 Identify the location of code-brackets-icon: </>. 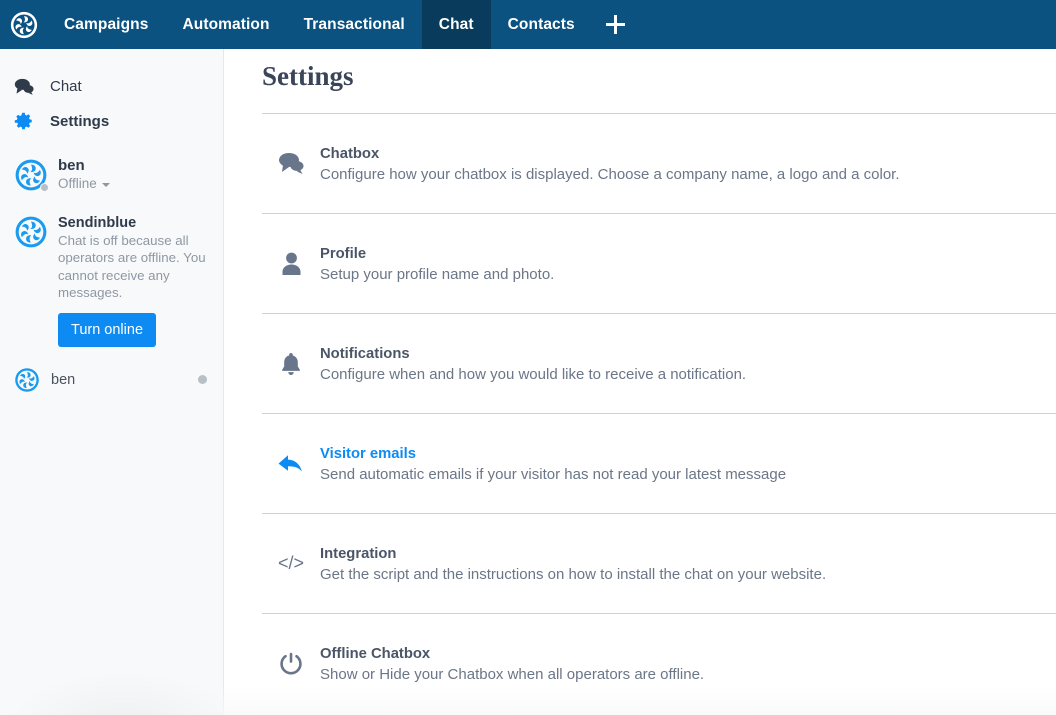
(291, 559).